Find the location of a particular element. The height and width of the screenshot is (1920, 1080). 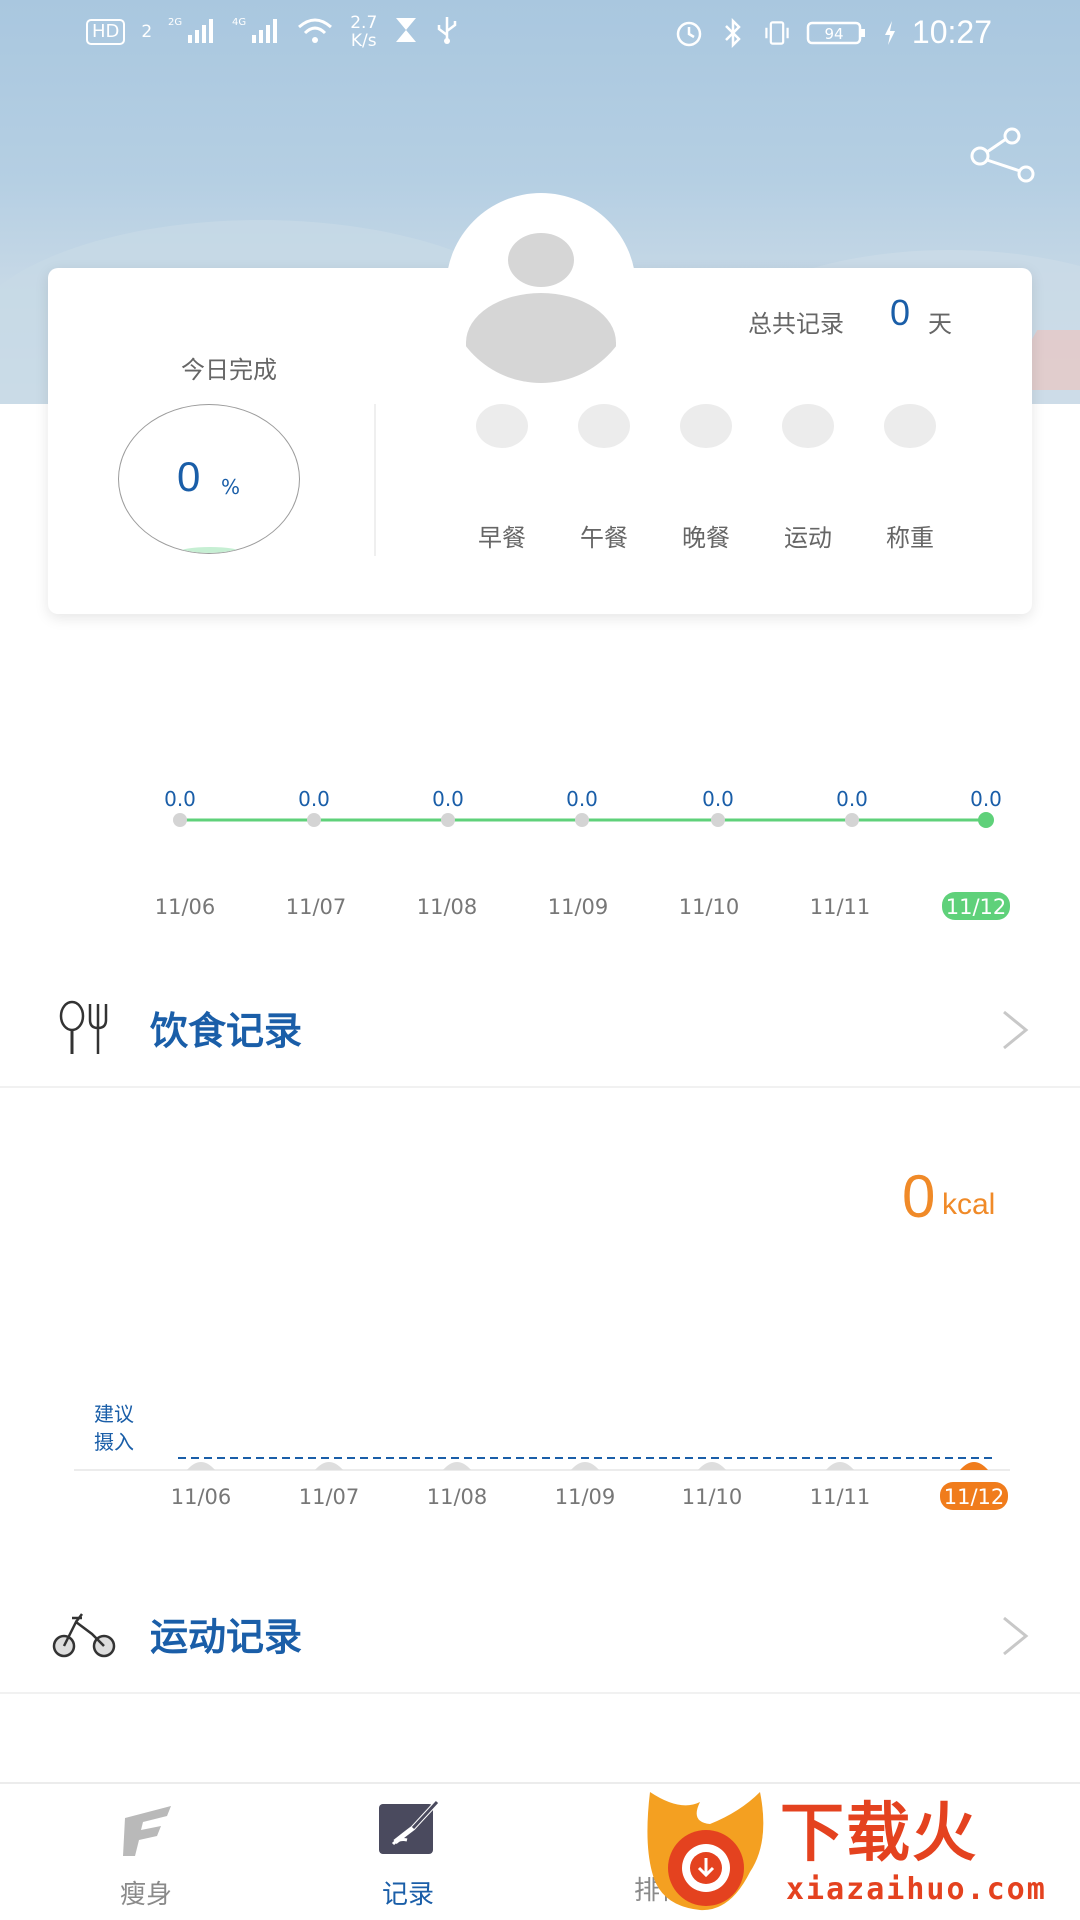

svg-text: 94 is located at coordinates (833, 34).